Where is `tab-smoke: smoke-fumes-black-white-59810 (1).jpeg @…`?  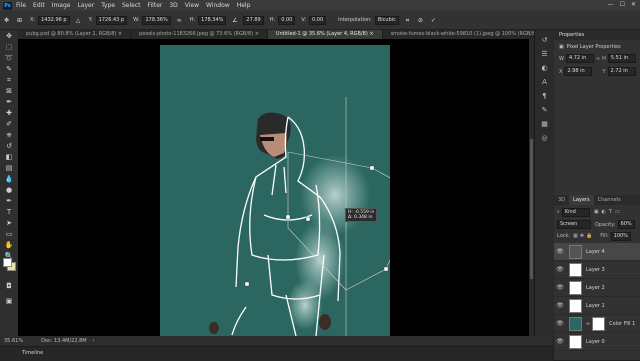
tab-smoke: smoke-fumes-black-white-59810 (1).jpeg @… is located at coordinates (467, 34).